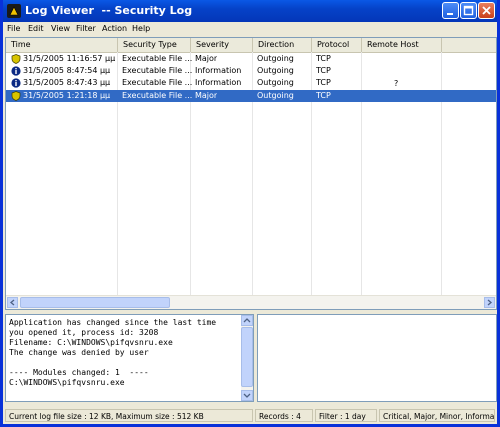  What do you see at coordinates (450, 10) in the screenshot?
I see `minimize-button` at bounding box center [450, 10].